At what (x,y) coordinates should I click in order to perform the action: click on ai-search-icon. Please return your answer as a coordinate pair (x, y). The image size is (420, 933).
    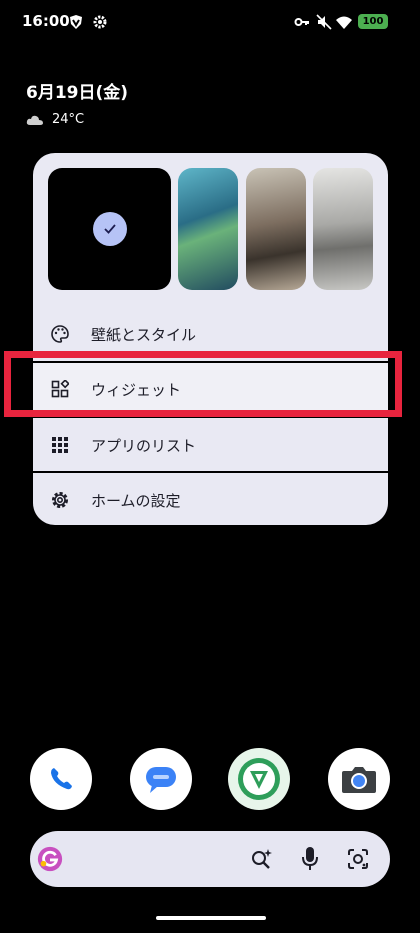
    Looking at the image, I should click on (262, 859).